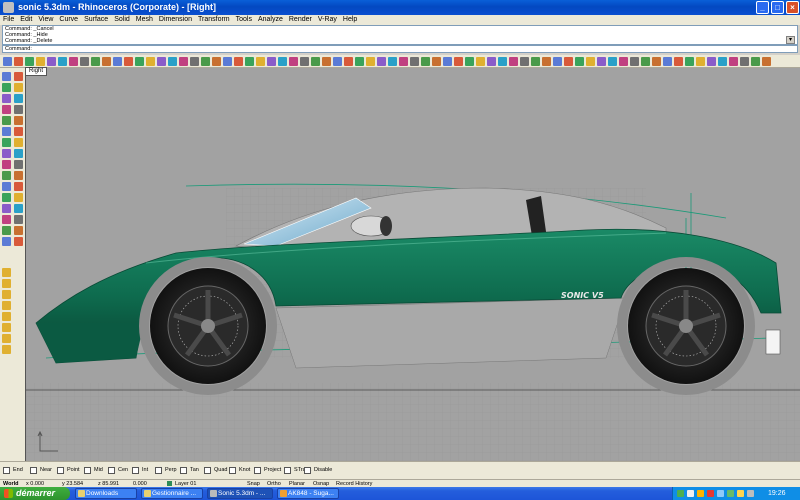  I want to click on menu-transform: Transform, so click(214, 20).